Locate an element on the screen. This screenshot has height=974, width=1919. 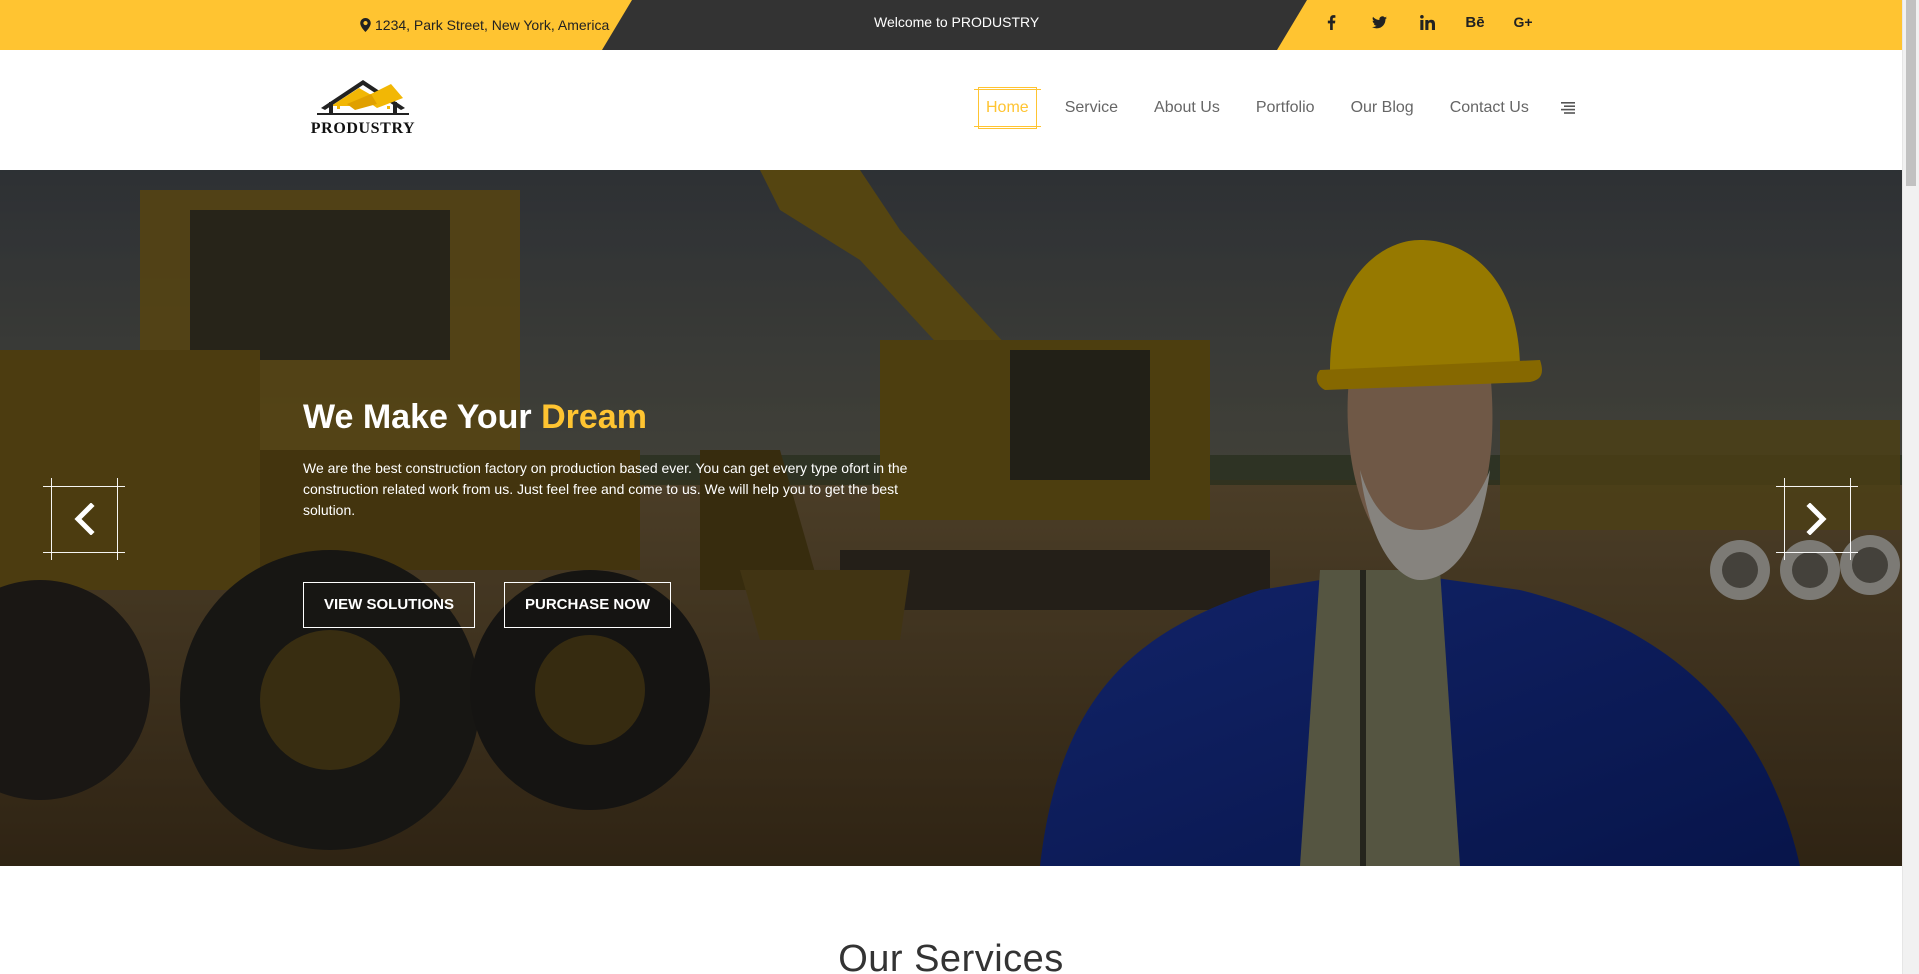
nav-item-contact-us: Contact Us is located at coordinates (1489, 108).